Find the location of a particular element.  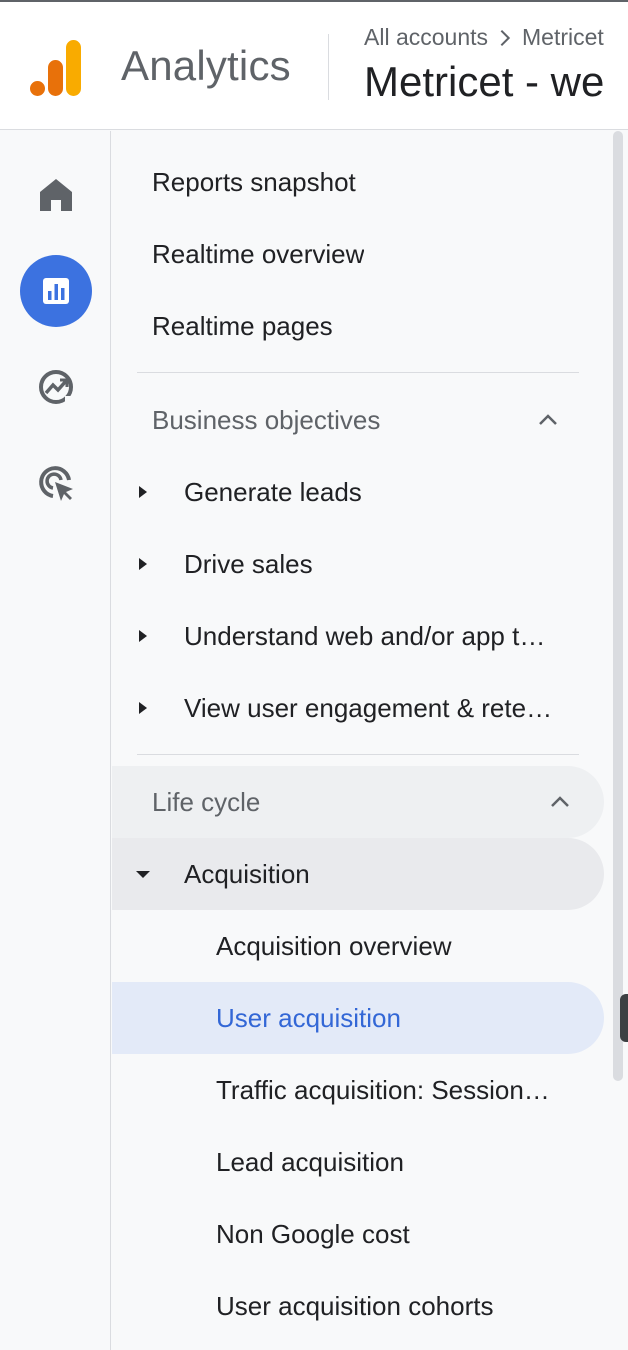

nav-group-generate-leads: Generate leads is located at coordinates (352, 492).